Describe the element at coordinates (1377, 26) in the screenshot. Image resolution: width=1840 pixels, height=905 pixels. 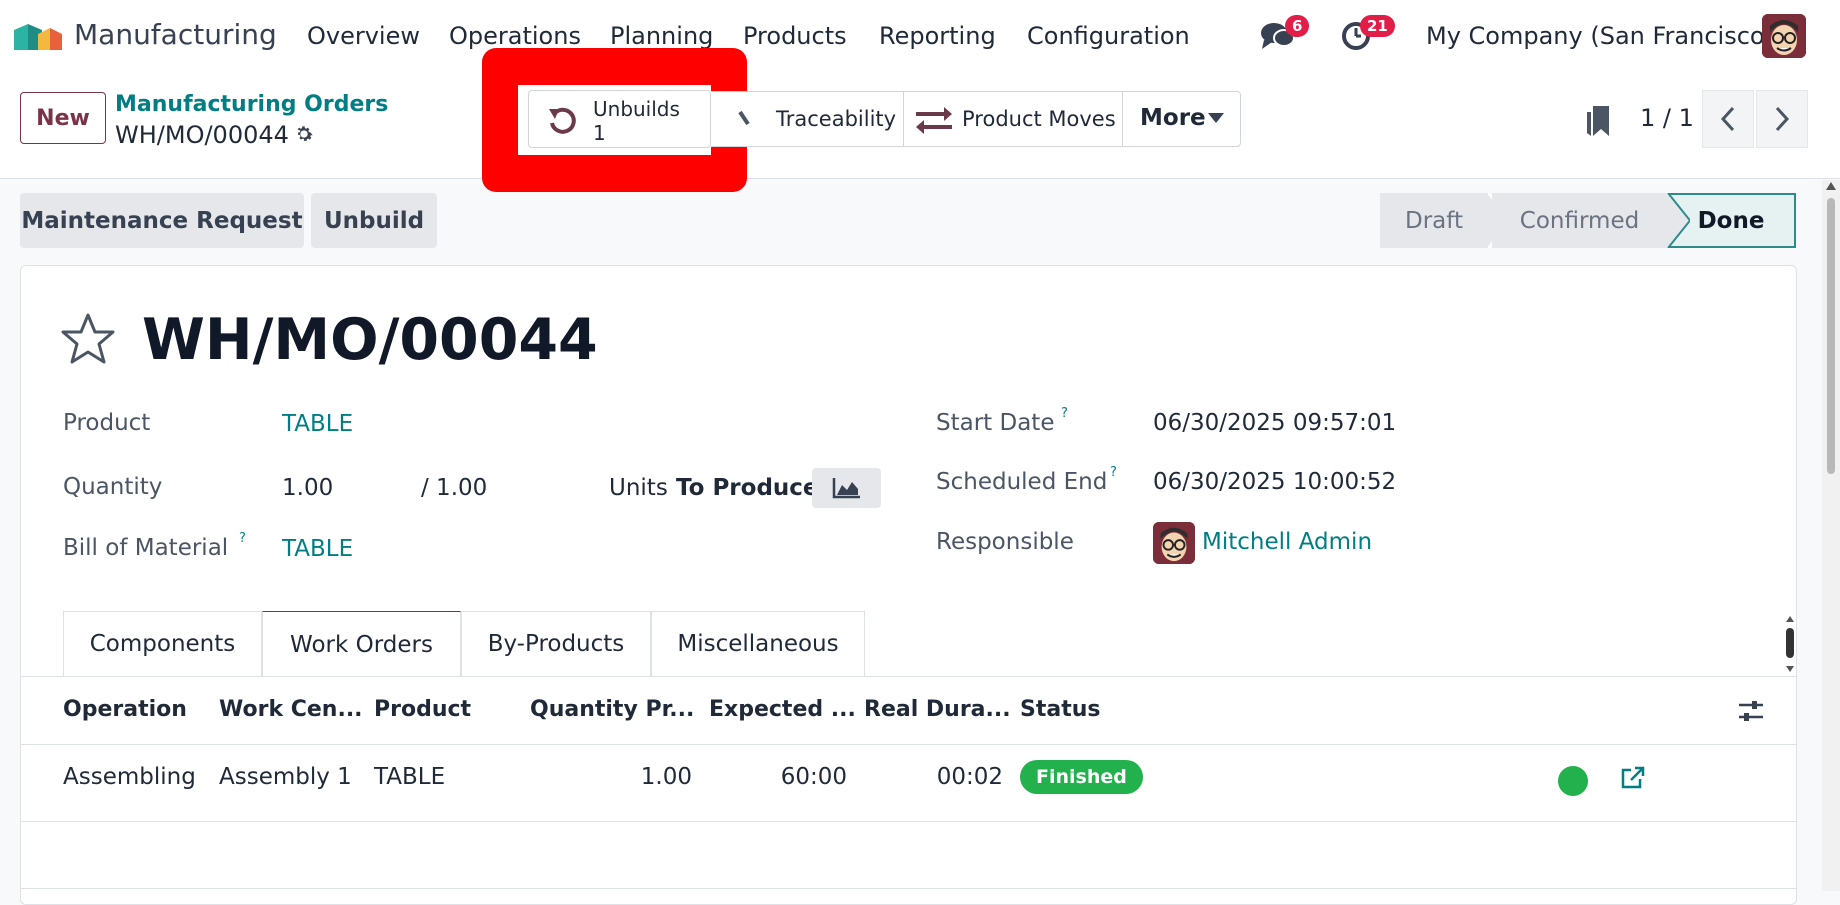
I see `activities-badge: 21` at that location.